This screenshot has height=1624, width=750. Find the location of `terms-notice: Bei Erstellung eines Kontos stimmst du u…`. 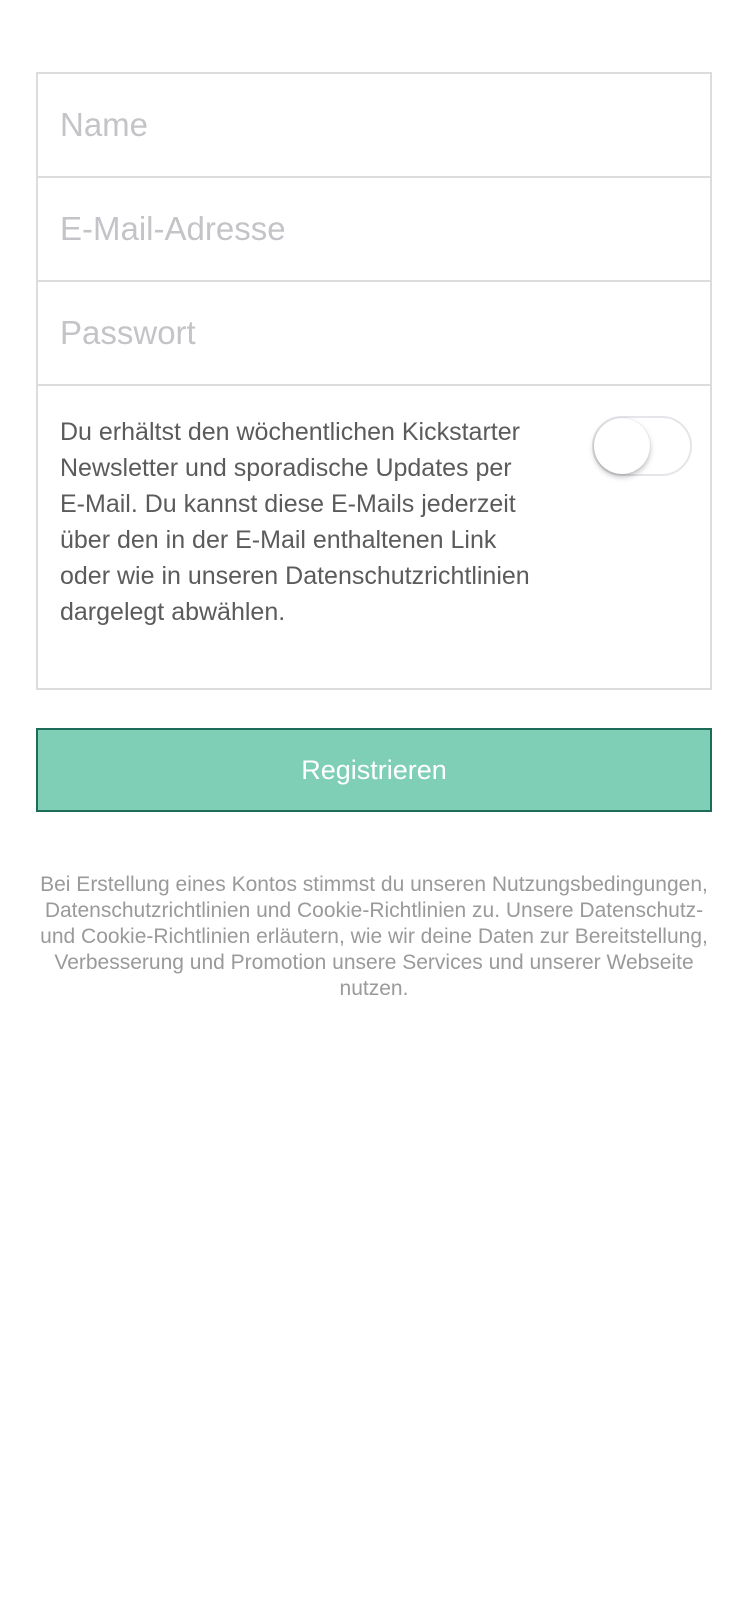

terms-notice: Bei Erstellung eines Kontos stimmst du u… is located at coordinates (374, 936).